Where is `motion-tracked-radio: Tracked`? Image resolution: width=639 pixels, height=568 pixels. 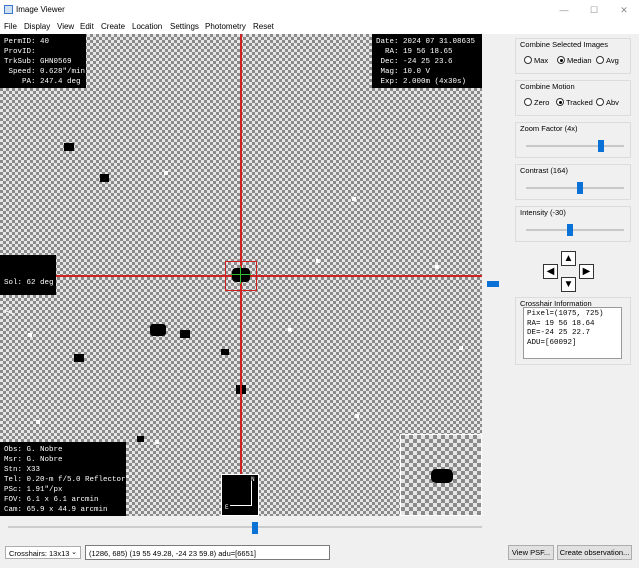 motion-tracked-radio: Tracked is located at coordinates (574, 102).